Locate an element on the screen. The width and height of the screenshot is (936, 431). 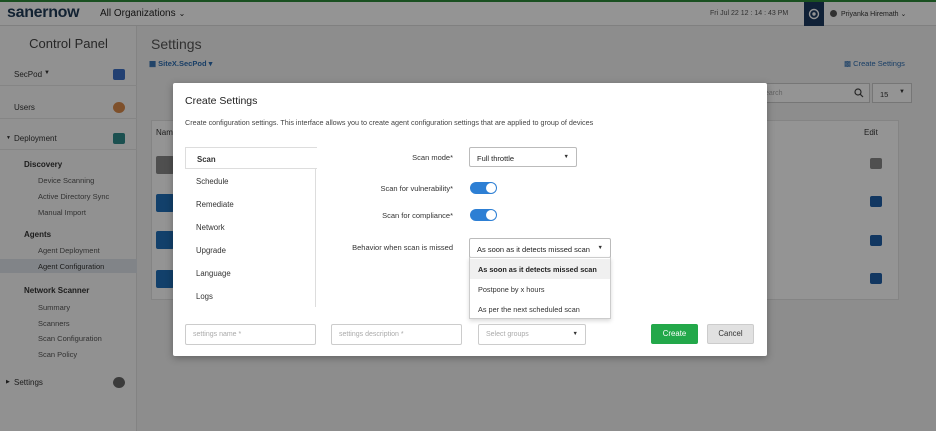
tab-logs: Logs is located at coordinates (250, 296).